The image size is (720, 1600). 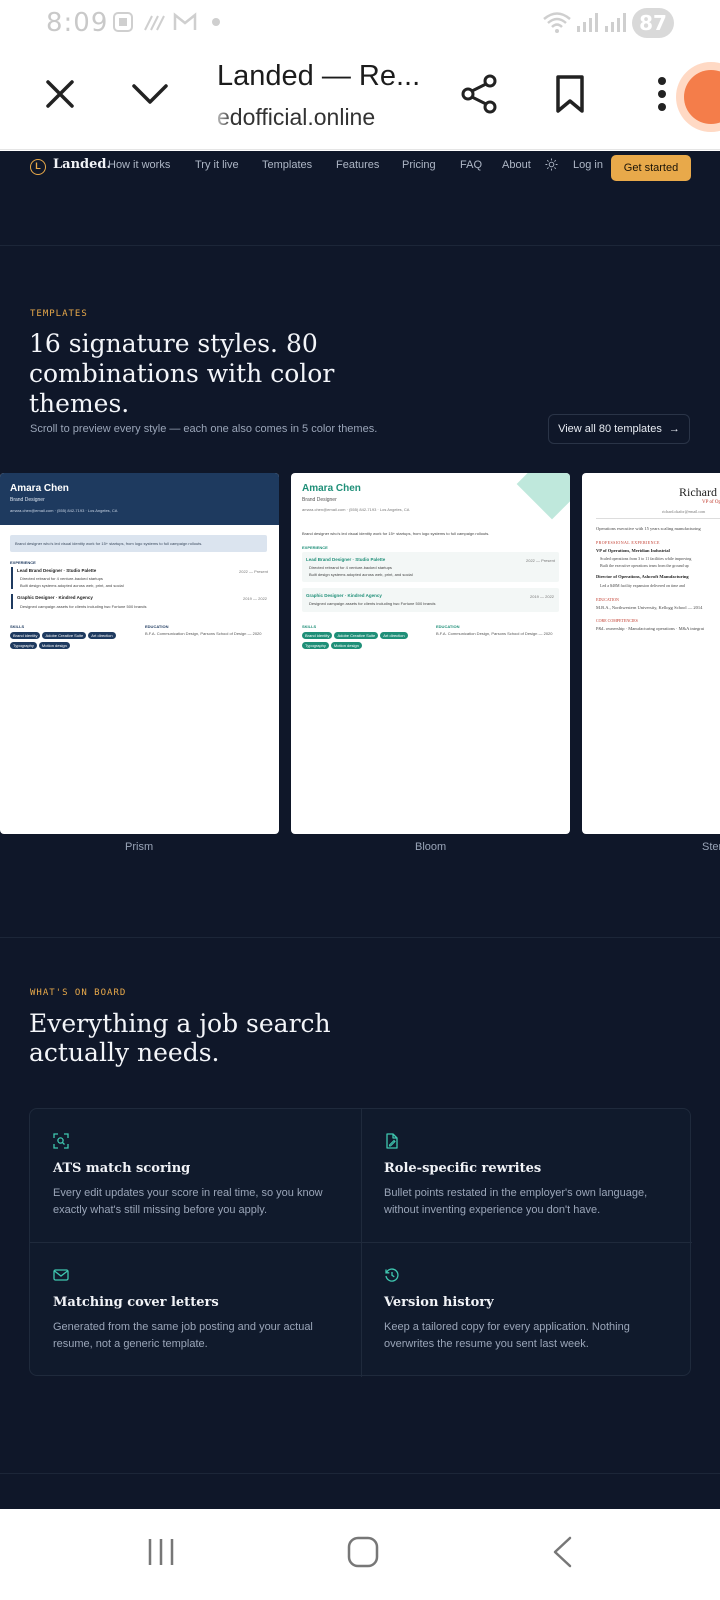 I want to click on home-icon, so click(x=363, y=1554).